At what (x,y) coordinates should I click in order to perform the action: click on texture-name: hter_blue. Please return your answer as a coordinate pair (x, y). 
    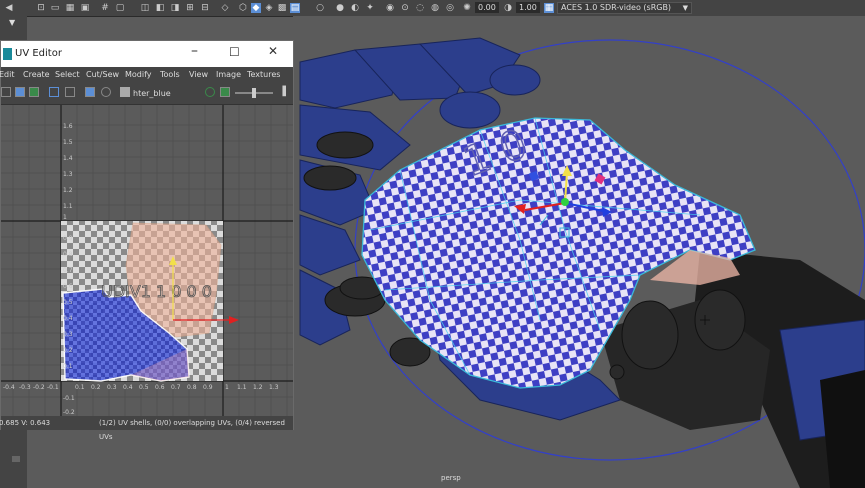
    Looking at the image, I should click on (152, 93).